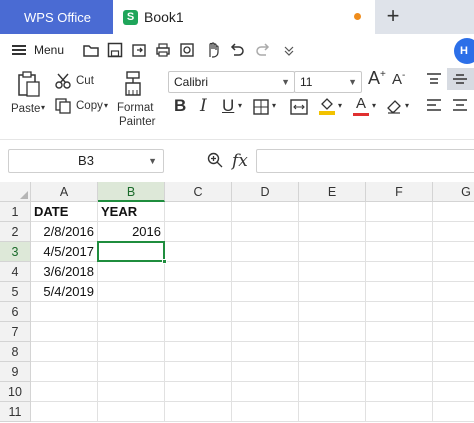  I want to click on font-color-icon: A, so click(361, 106).